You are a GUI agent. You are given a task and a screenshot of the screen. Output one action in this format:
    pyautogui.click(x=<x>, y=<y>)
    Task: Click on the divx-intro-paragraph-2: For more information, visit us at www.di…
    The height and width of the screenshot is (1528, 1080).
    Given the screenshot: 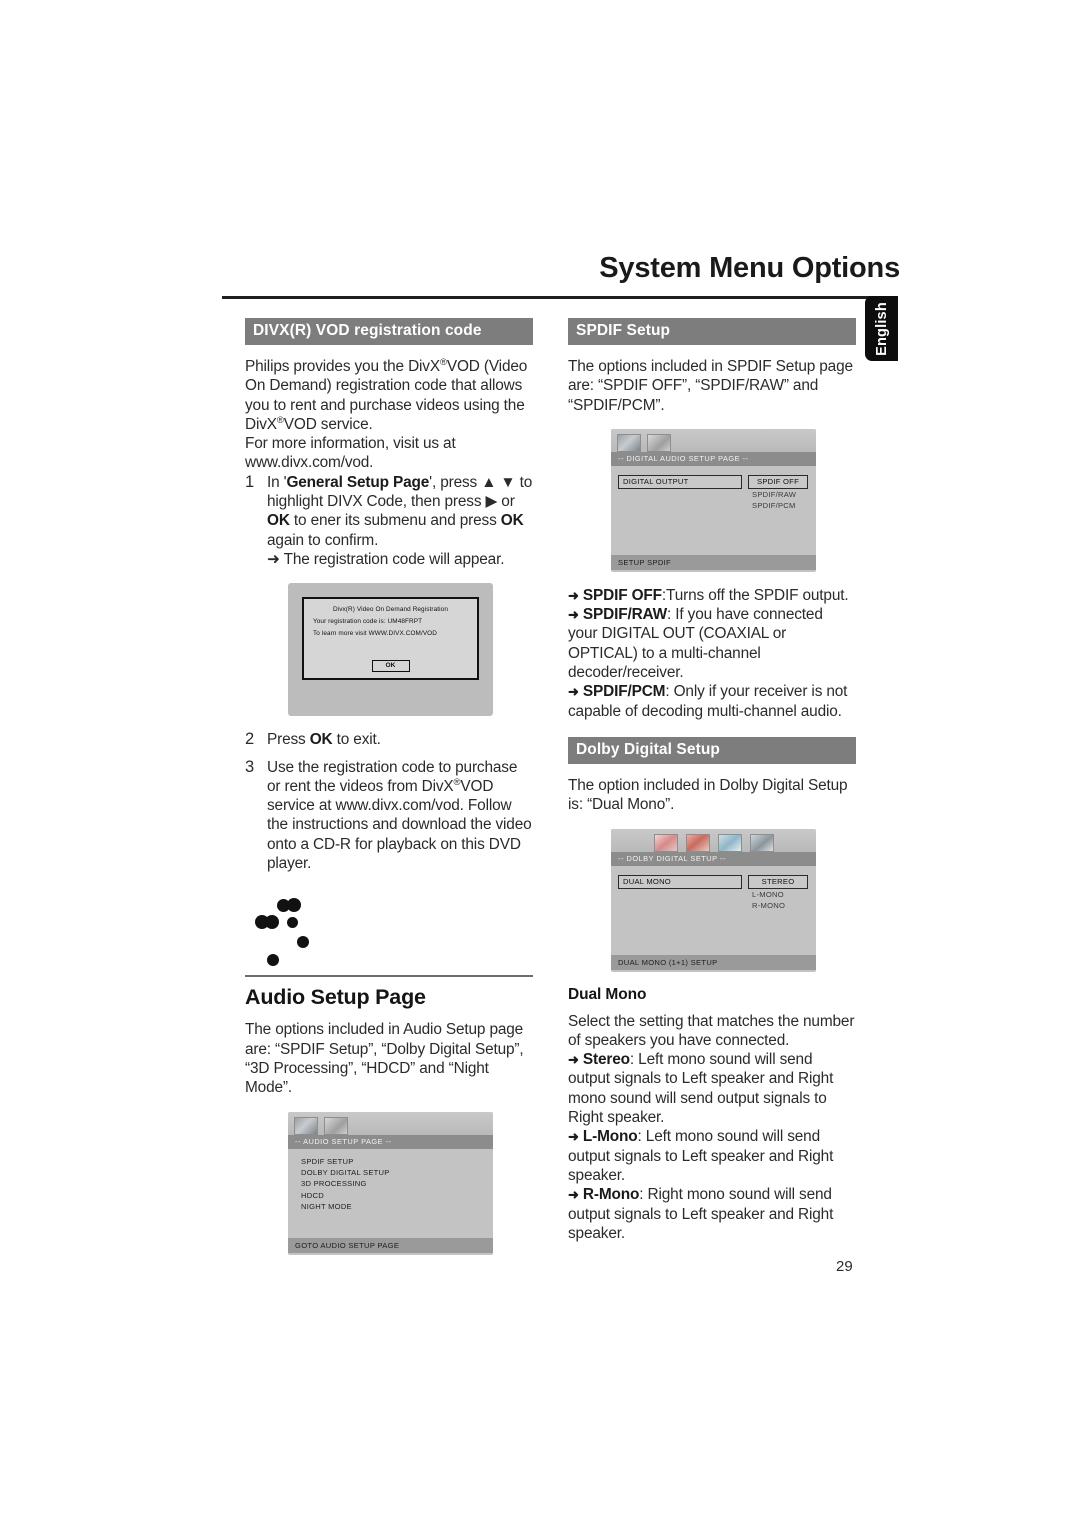 What is the action you would take?
    pyautogui.click(x=350, y=453)
    